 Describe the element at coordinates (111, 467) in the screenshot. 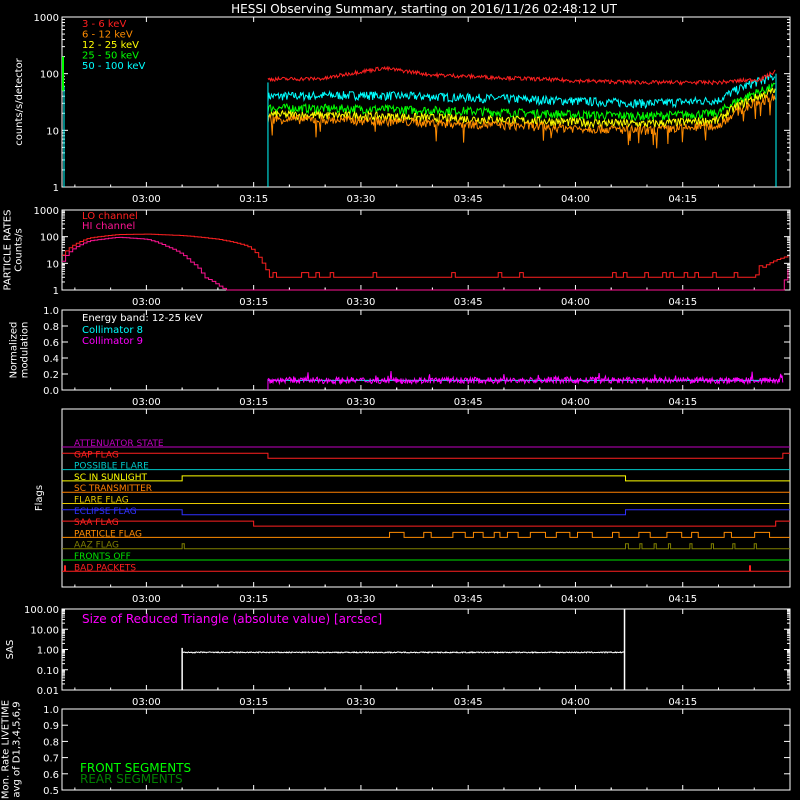

I see `flag-label: POSSIBLE FLARE` at that location.